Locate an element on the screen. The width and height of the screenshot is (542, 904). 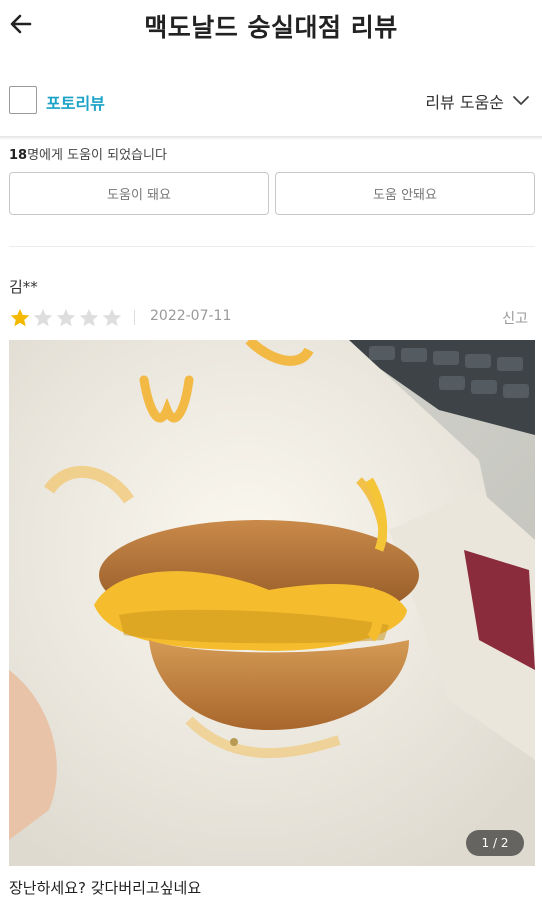
section-divider is located at coordinates (271, 138).